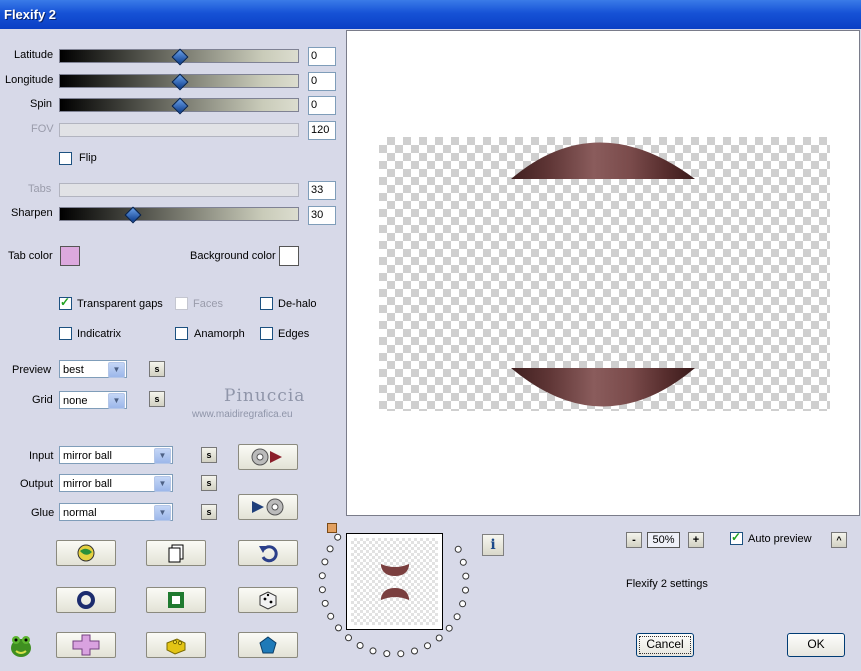  Describe the element at coordinates (297, 304) in the screenshot. I see `dehalo-label: De-halo` at that location.